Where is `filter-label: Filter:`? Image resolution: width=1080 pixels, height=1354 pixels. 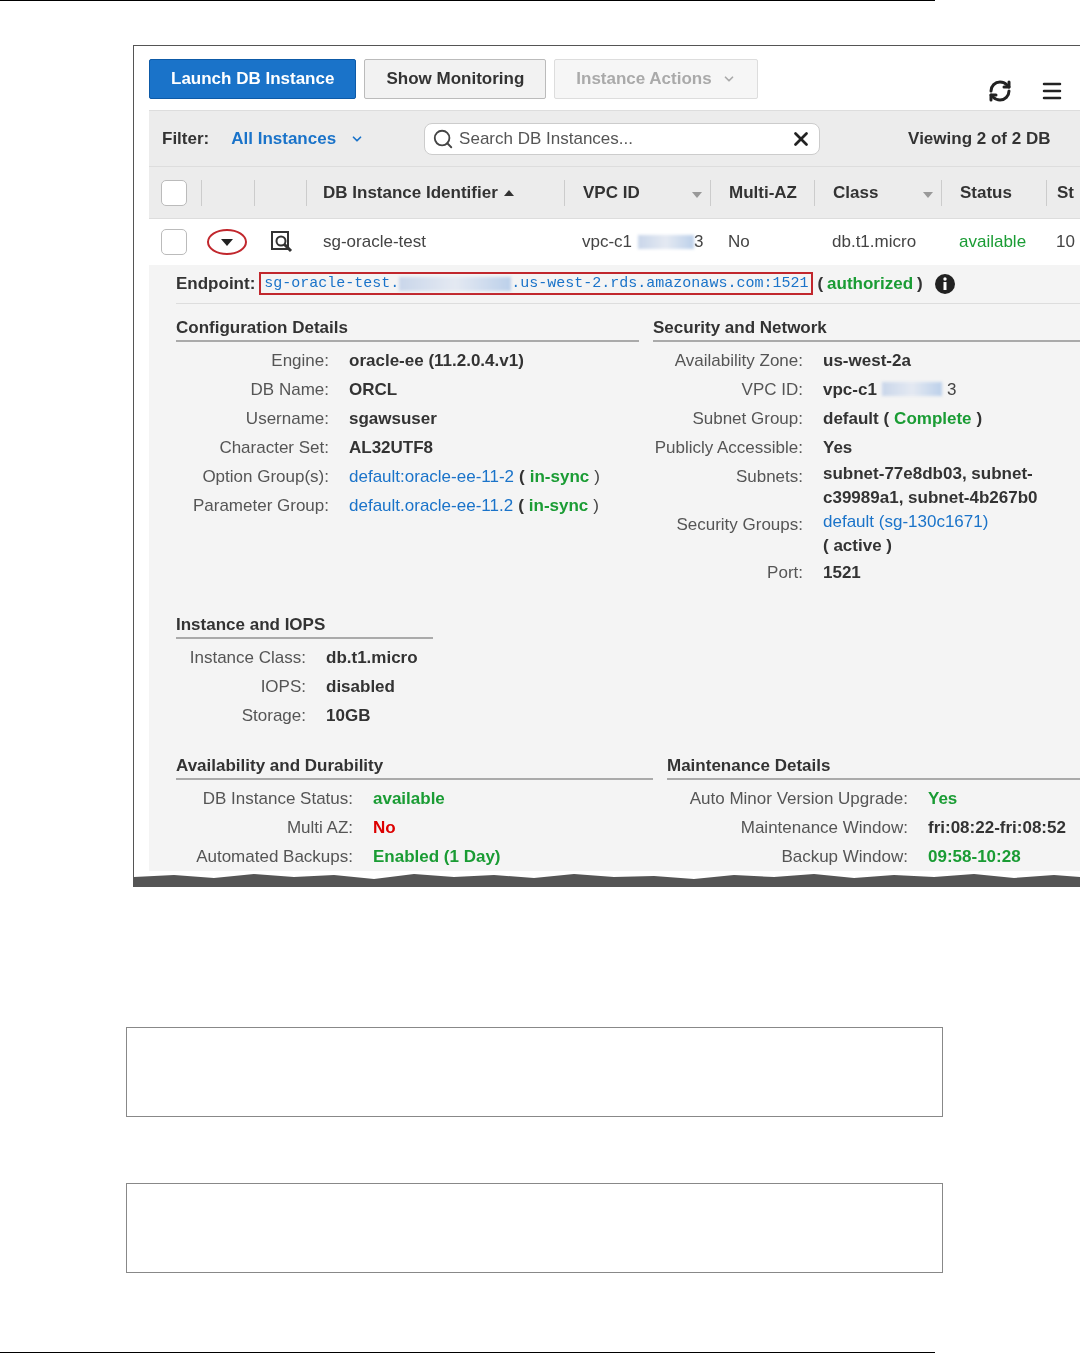 filter-label: Filter: is located at coordinates (186, 138).